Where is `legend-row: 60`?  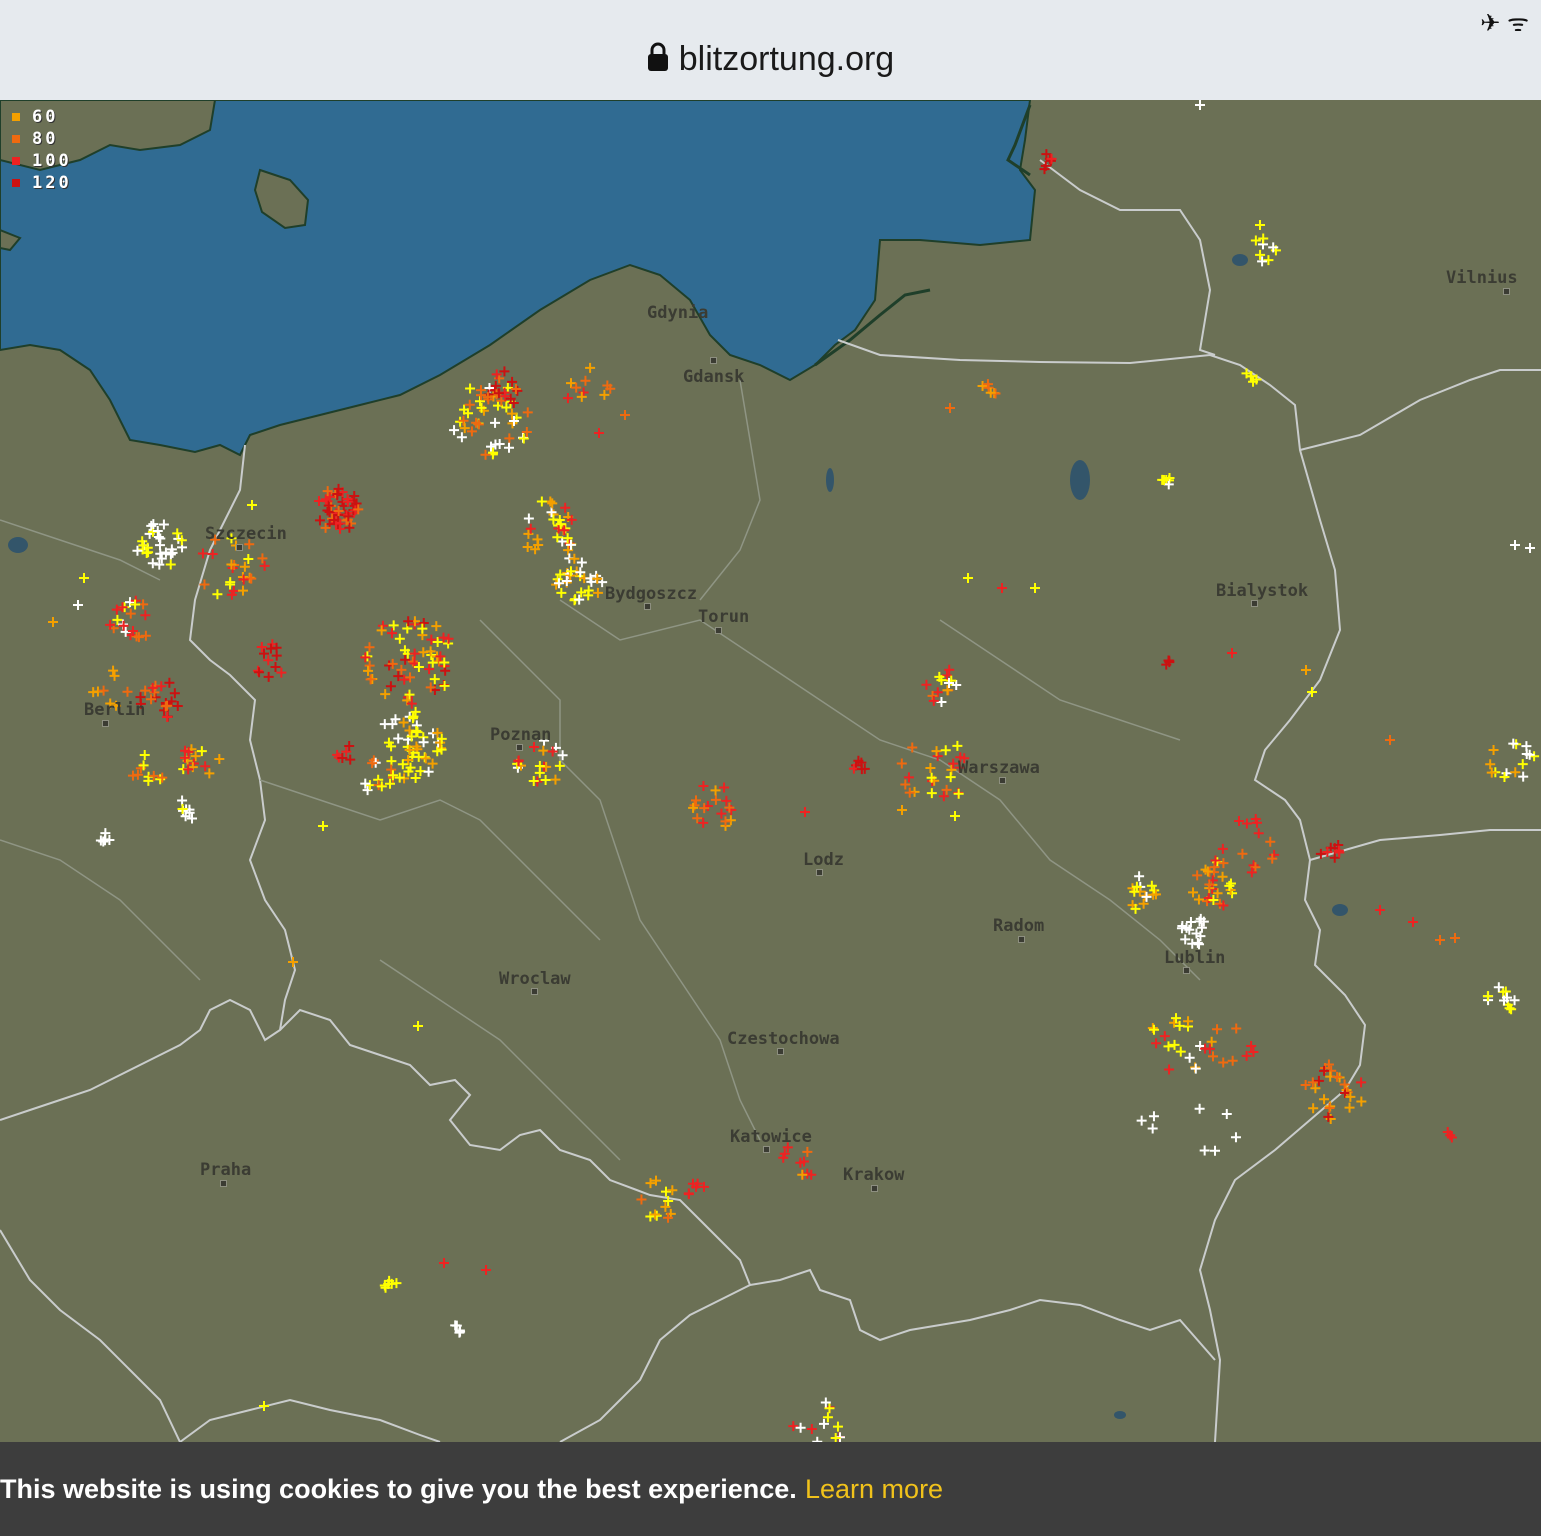
legend-row: 60 is located at coordinates (42, 117).